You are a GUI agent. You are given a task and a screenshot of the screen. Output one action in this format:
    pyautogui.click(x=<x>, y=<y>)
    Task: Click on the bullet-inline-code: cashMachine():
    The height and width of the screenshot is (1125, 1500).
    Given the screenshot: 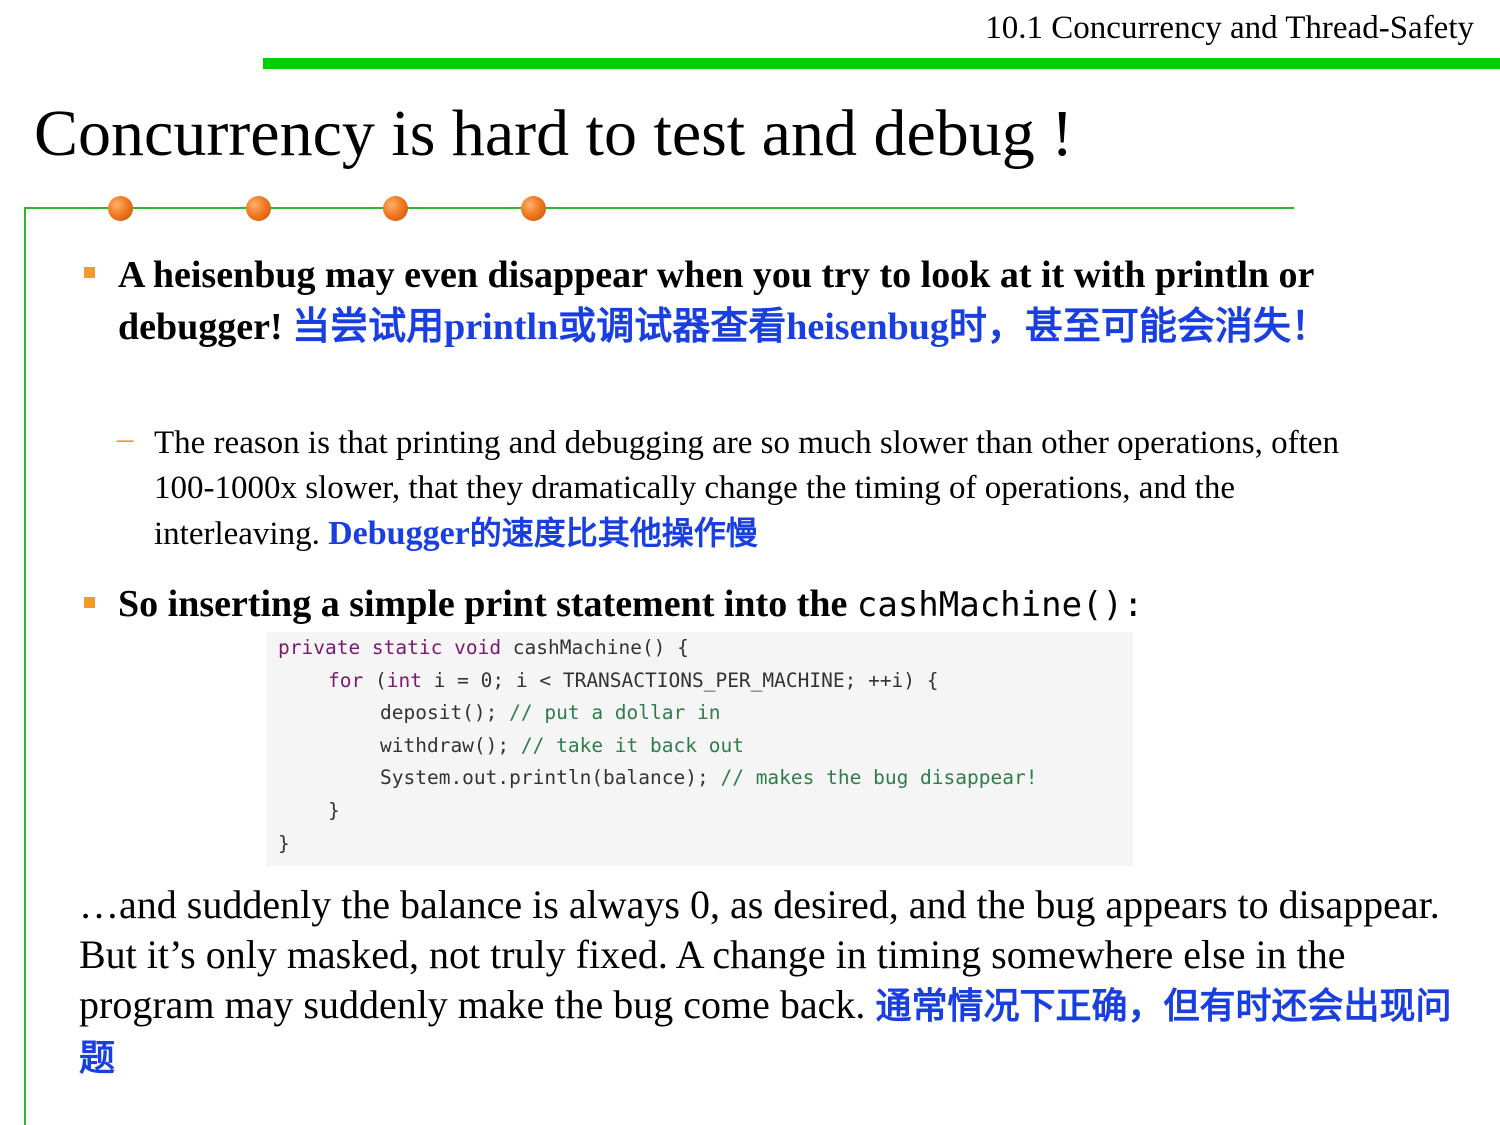 What is the action you would take?
    pyautogui.click(x=1000, y=605)
    